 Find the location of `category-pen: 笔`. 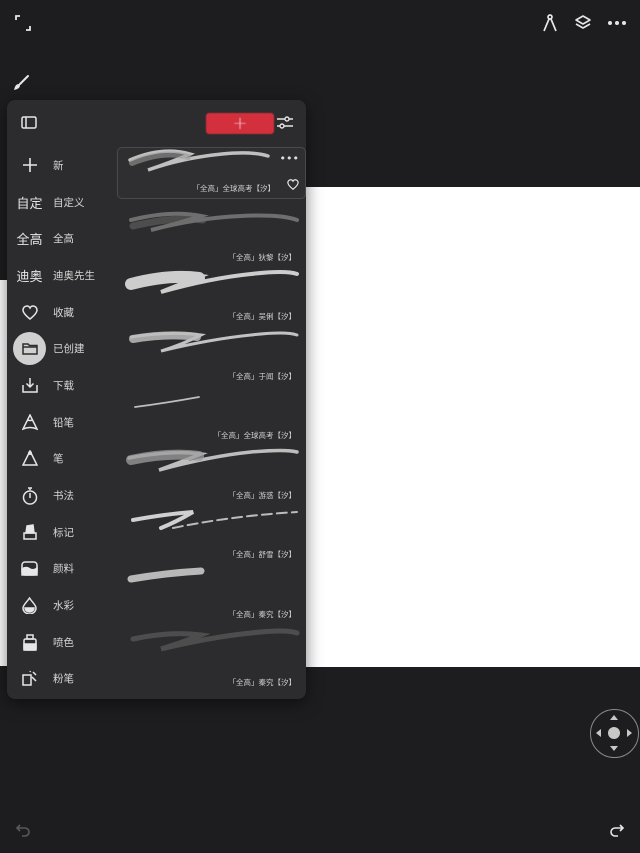

category-pen: 笔 is located at coordinates (62, 459).